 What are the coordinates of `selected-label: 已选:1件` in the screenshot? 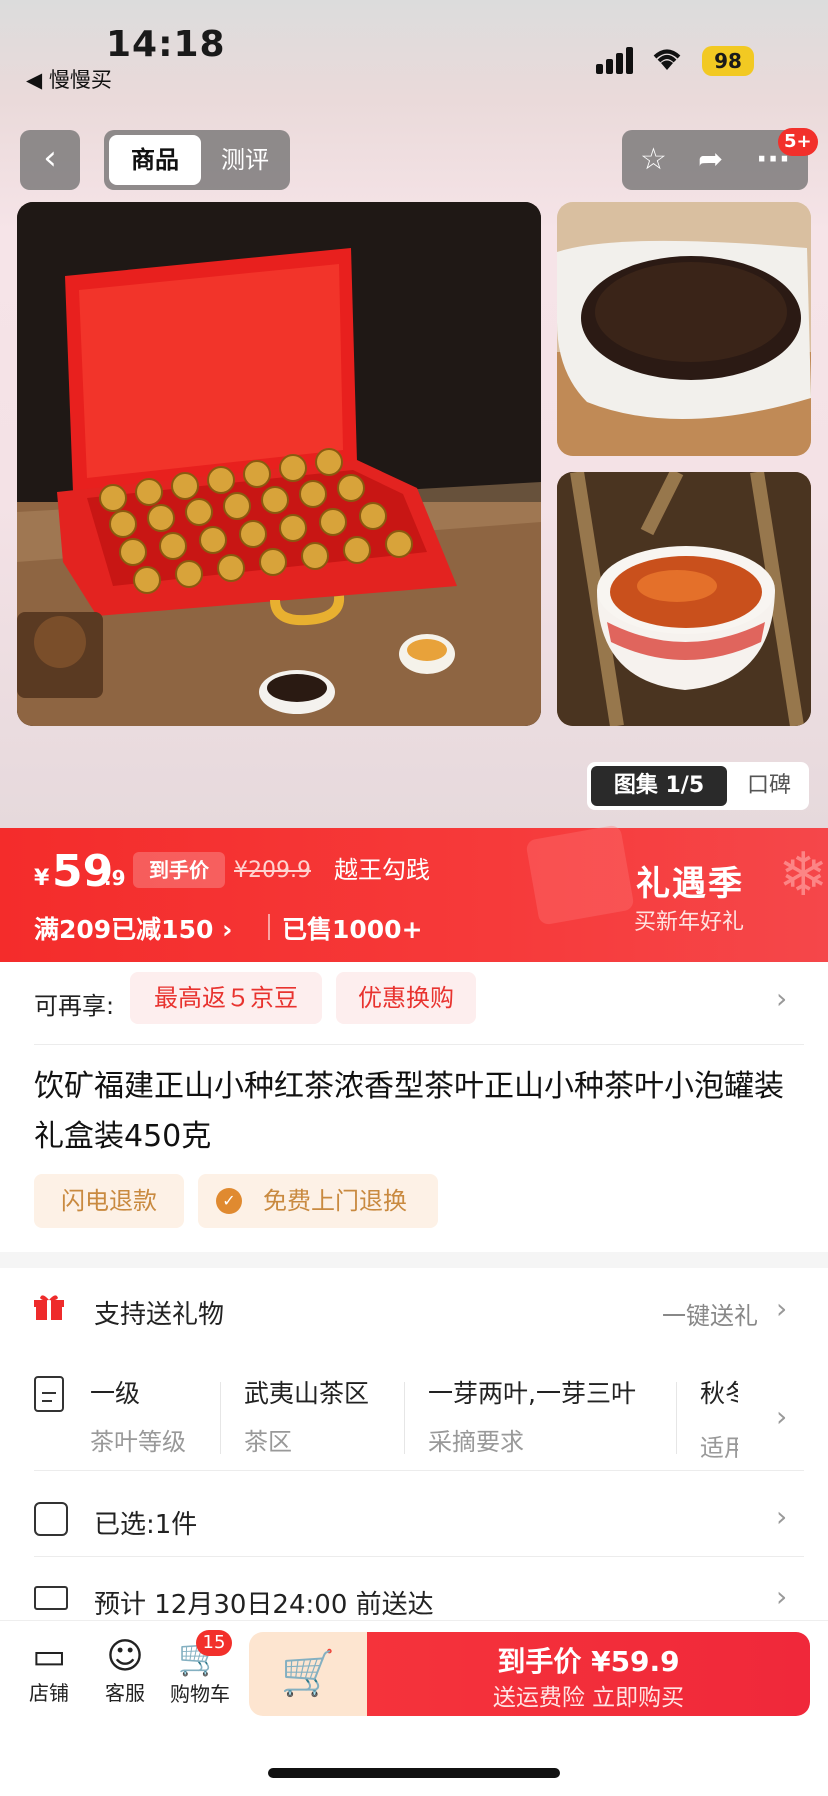 It's located at (145, 1522).